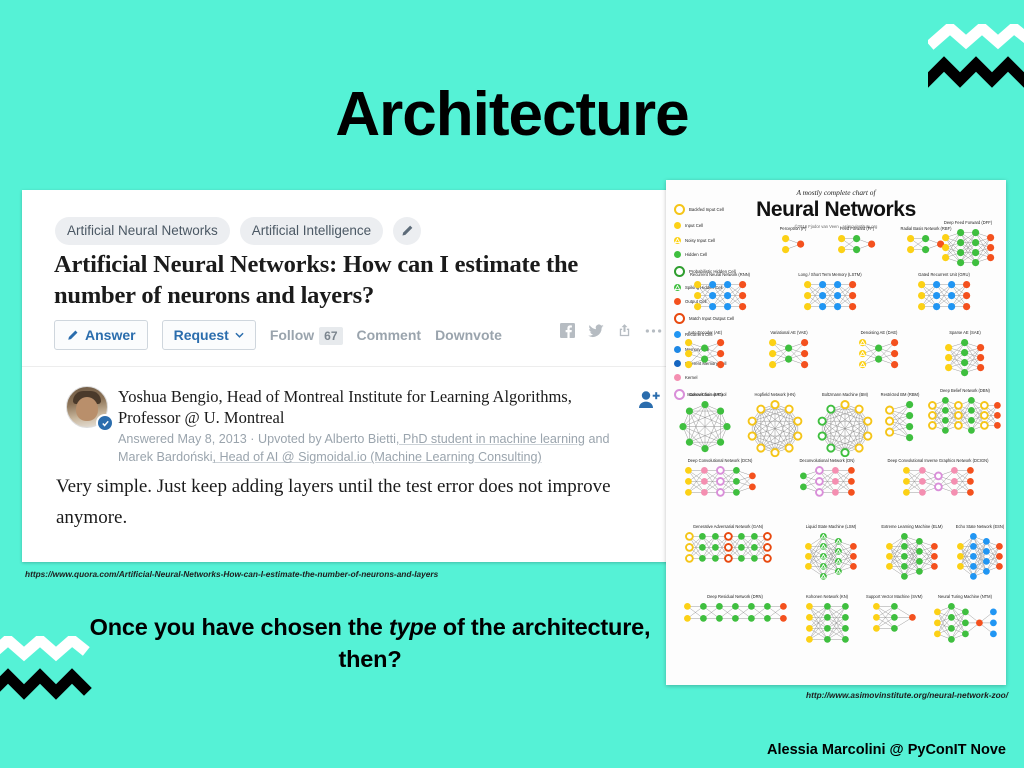  Describe the element at coordinates (831, 526) in the screenshot. I see `zoo-network-label: Liquid State Machine (LSM)` at that location.